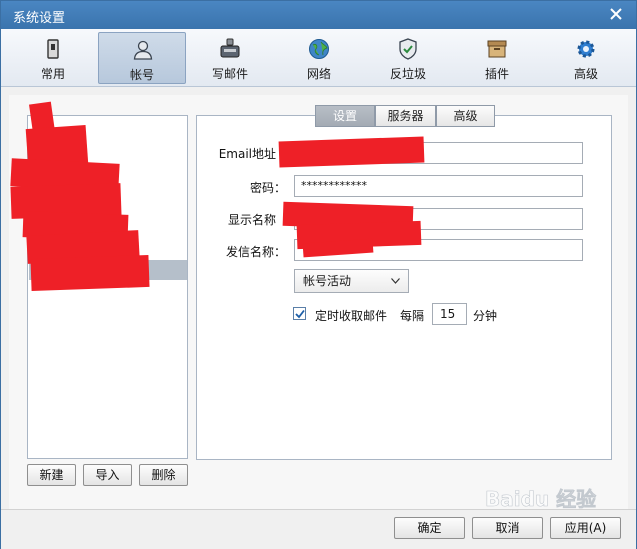 The height and width of the screenshot is (549, 637). What do you see at coordinates (141, 75) in the screenshot?
I see `toolbar-label: 帐号` at bounding box center [141, 75].